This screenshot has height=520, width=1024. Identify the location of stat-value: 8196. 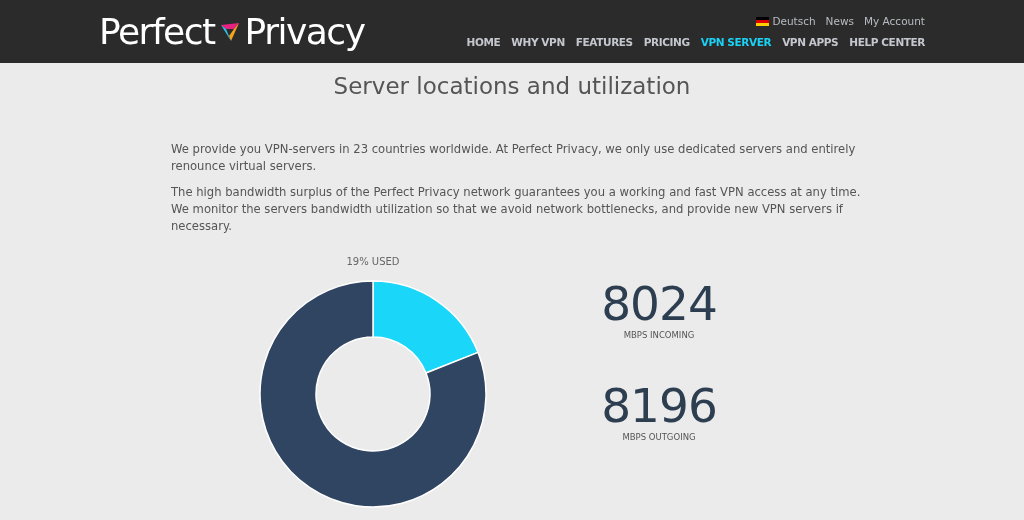
(659, 406).